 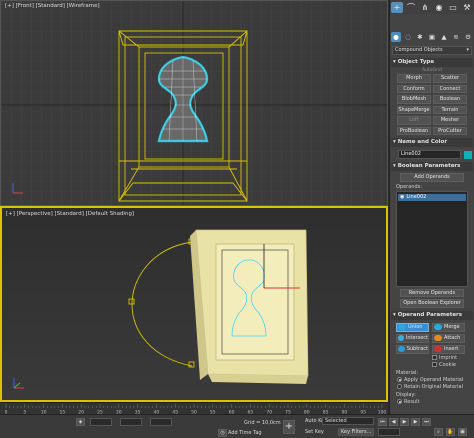 I want to click on create-category-icons: ● ◌ ✱ ▣ ▲ ≋ ⚙, so click(x=432, y=36).